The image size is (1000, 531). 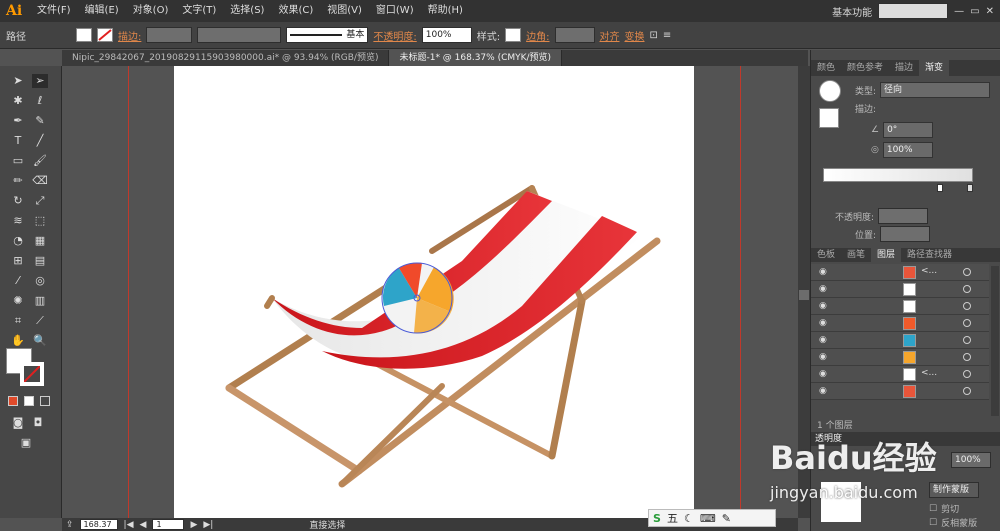 What do you see at coordinates (657, 518) in the screenshot?
I see `ime-logo-icon: S` at bounding box center [657, 518].